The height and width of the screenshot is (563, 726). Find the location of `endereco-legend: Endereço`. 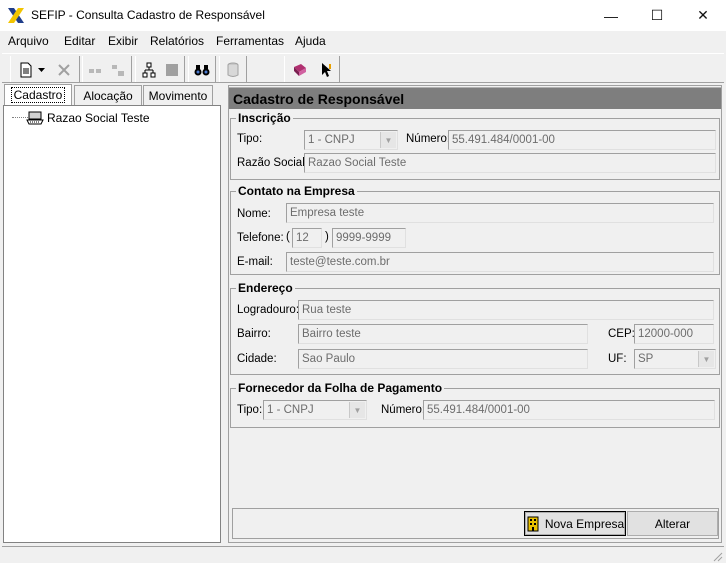

endereco-legend: Endereço is located at coordinates (265, 288).